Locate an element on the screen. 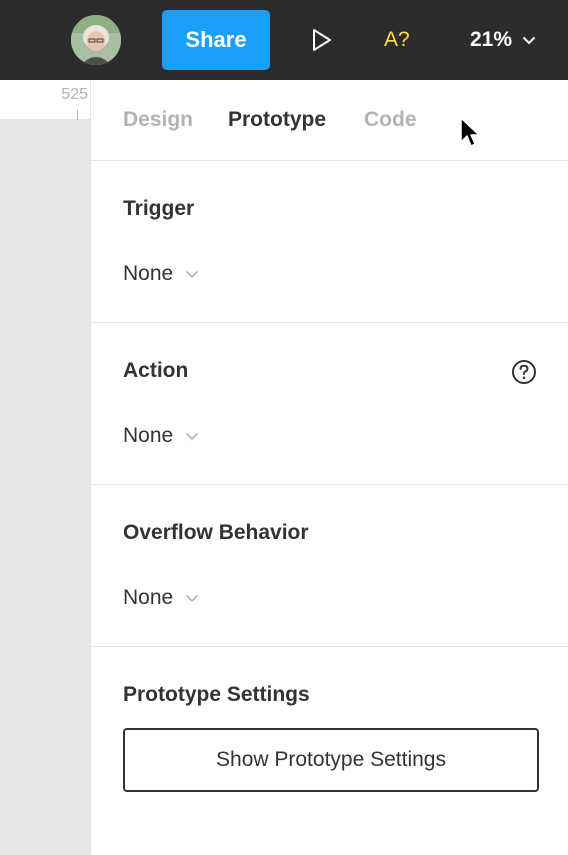 This screenshot has height=855, width=568. panel-tabs: Design Prototype Code is located at coordinates (329, 120).